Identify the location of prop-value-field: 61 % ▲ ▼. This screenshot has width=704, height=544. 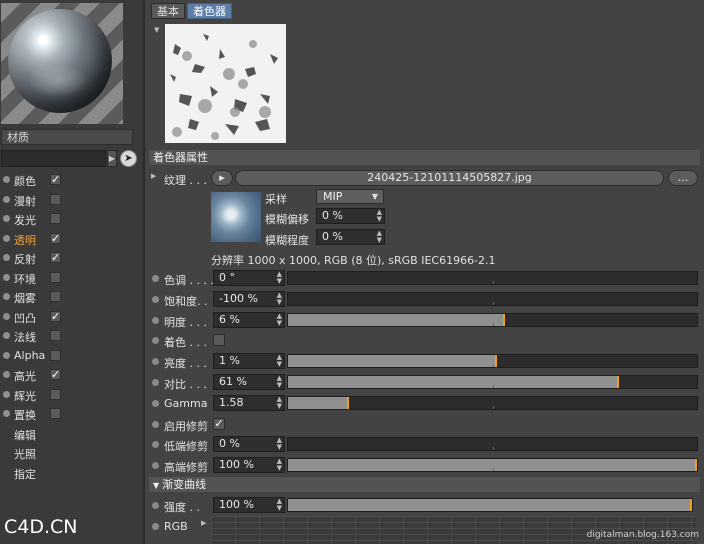
(249, 382).